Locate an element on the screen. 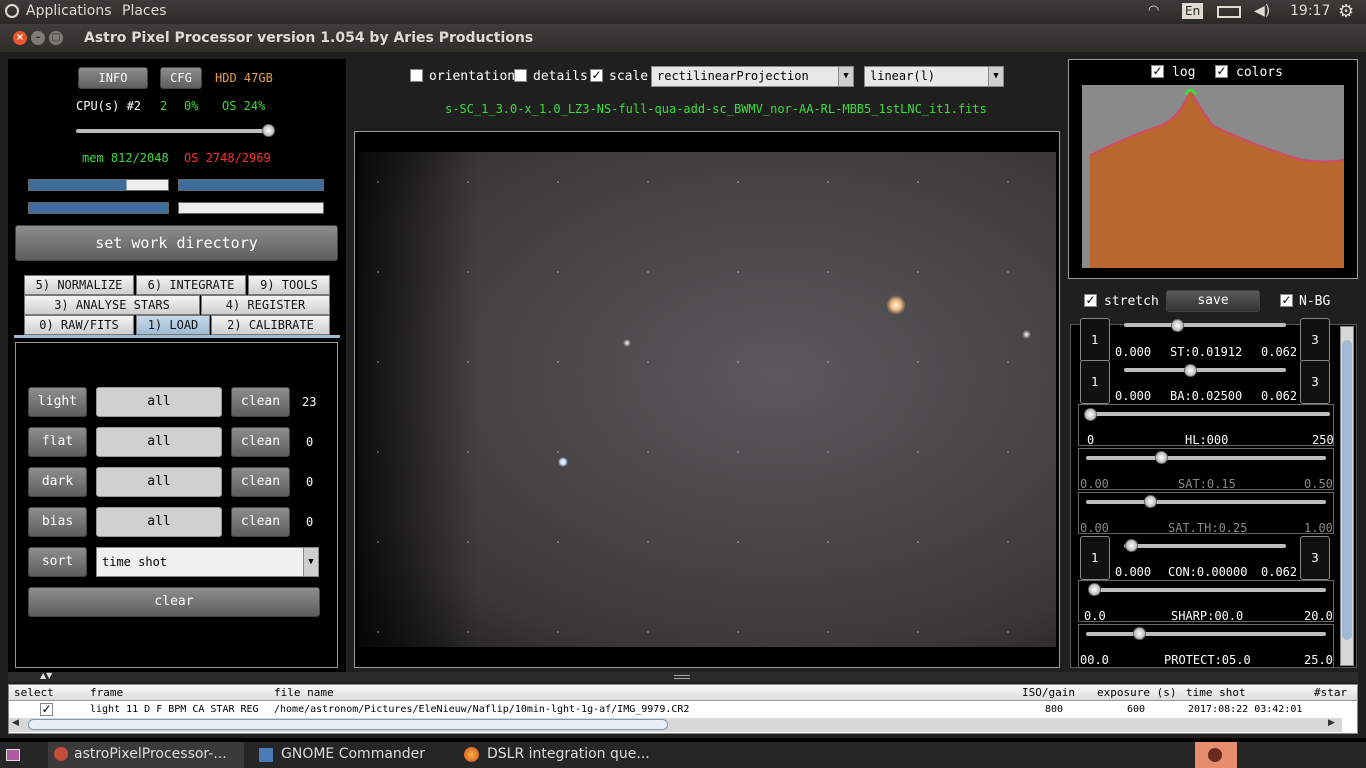 This screenshot has width=1366, height=768. stretch-mode-dropdown: linear(l) ▼ is located at coordinates (934, 76).